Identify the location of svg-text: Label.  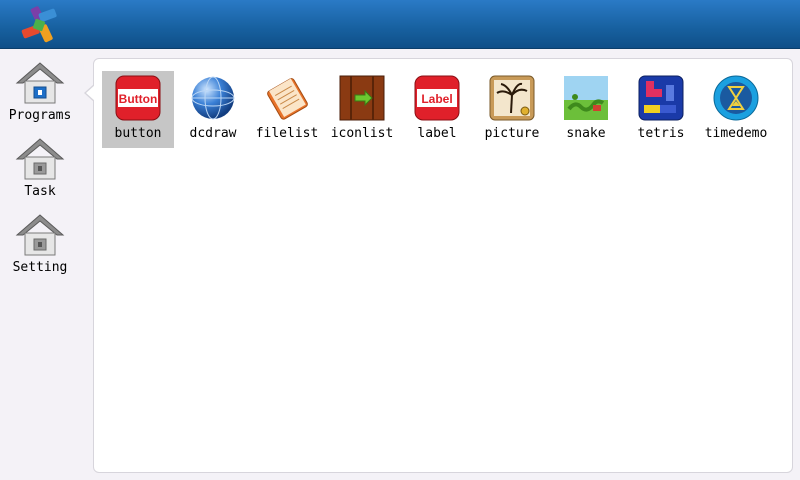
(436, 99).